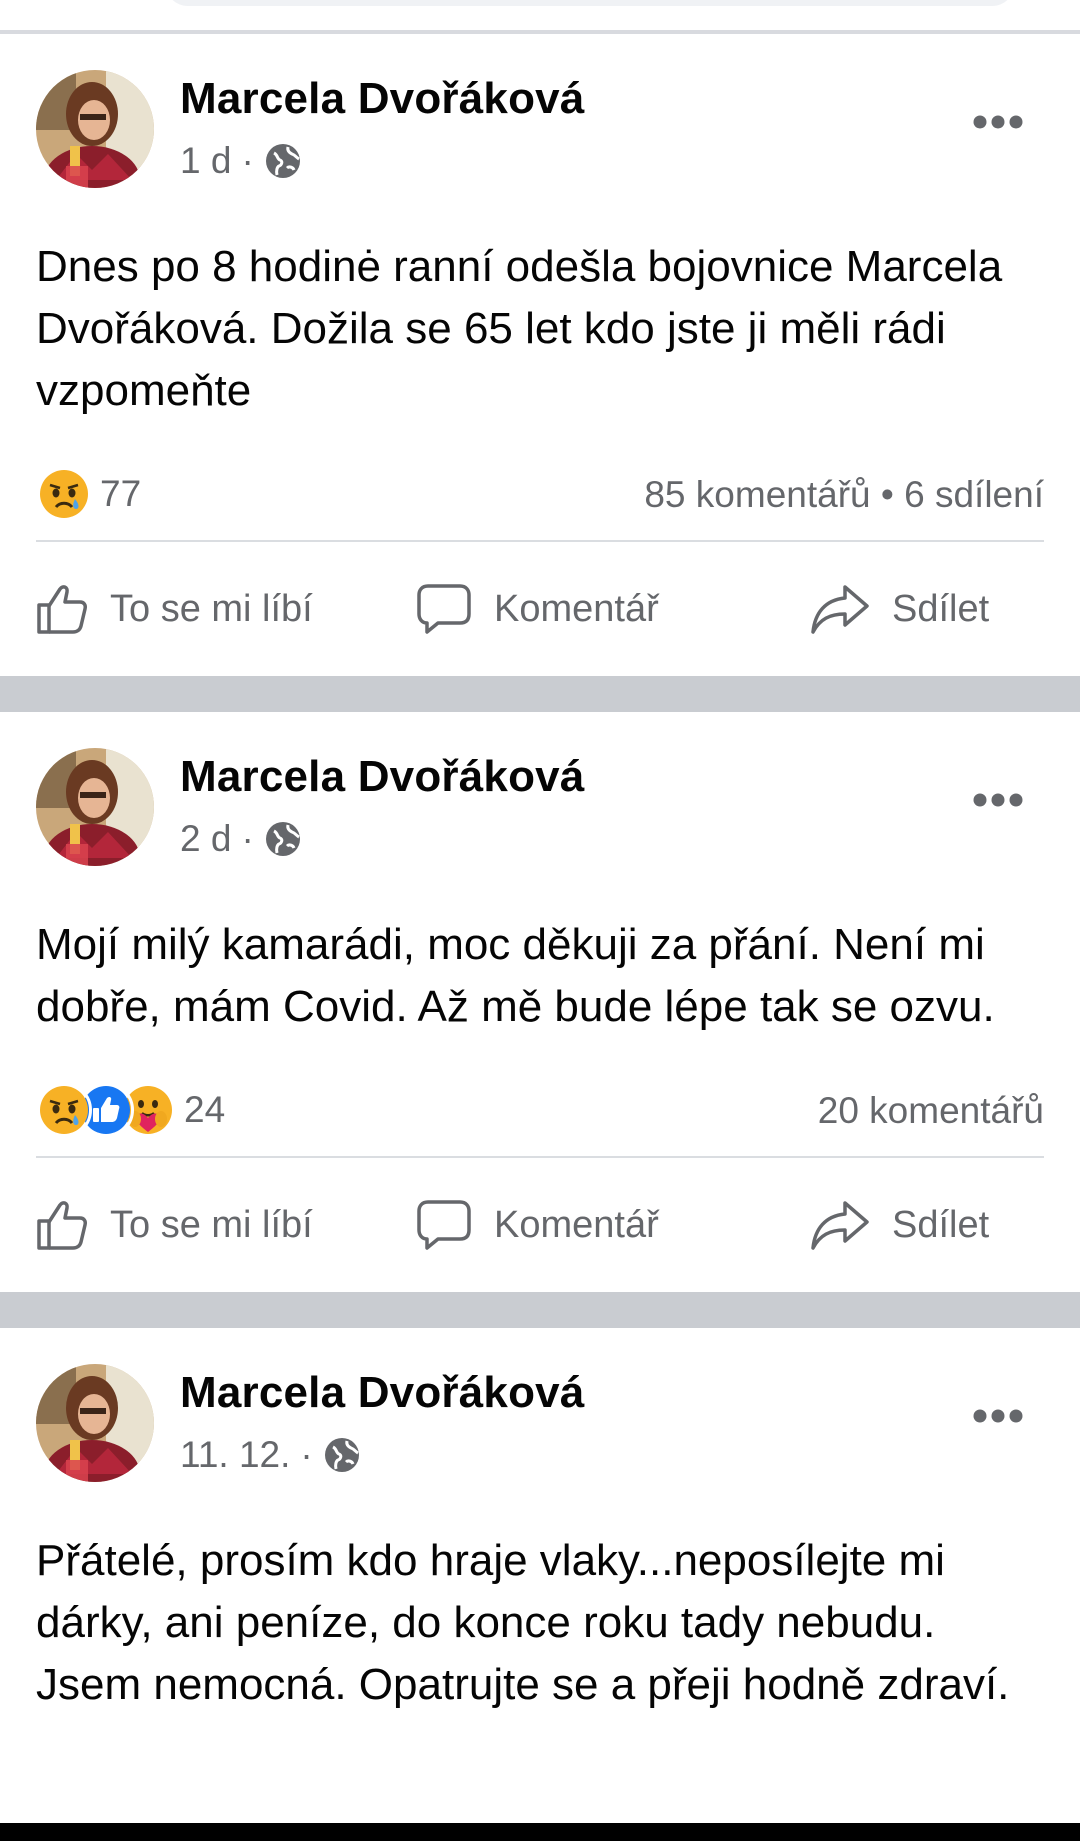 The image size is (1080, 1841). I want to click on post-time: 11. 12., so click(235, 1455).